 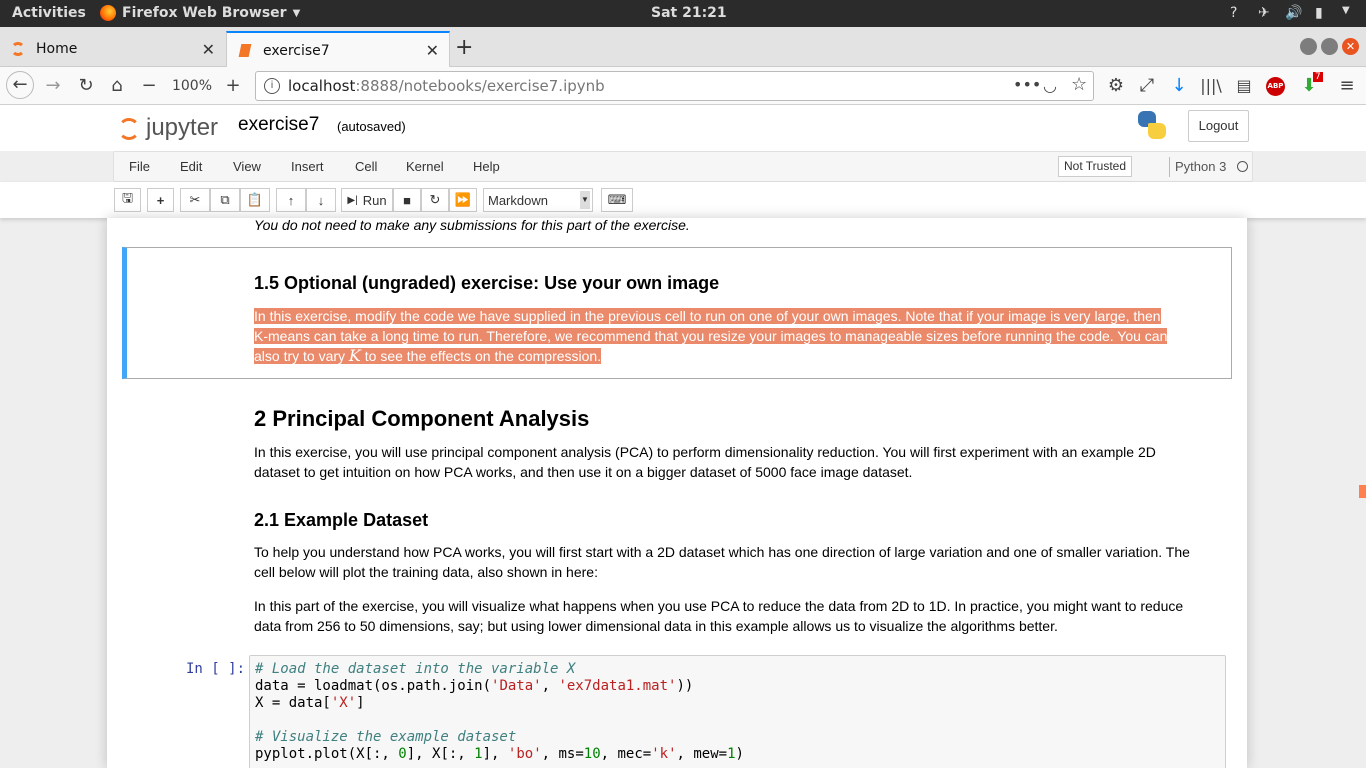 What do you see at coordinates (108, 13) in the screenshot?
I see `firefox-icon` at bounding box center [108, 13].